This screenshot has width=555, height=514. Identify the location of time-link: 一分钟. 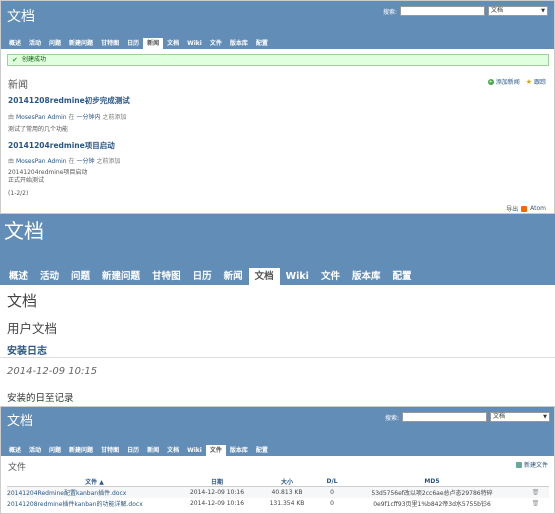
(85, 161).